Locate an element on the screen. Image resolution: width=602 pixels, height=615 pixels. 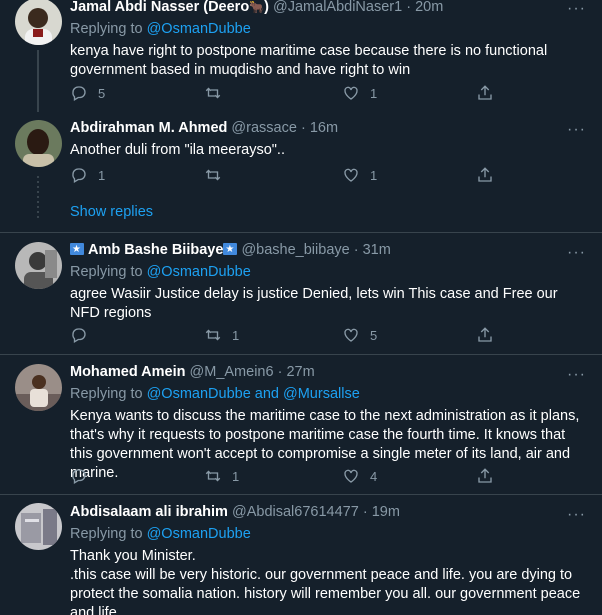
thread-line is located at coordinates (38, 198).